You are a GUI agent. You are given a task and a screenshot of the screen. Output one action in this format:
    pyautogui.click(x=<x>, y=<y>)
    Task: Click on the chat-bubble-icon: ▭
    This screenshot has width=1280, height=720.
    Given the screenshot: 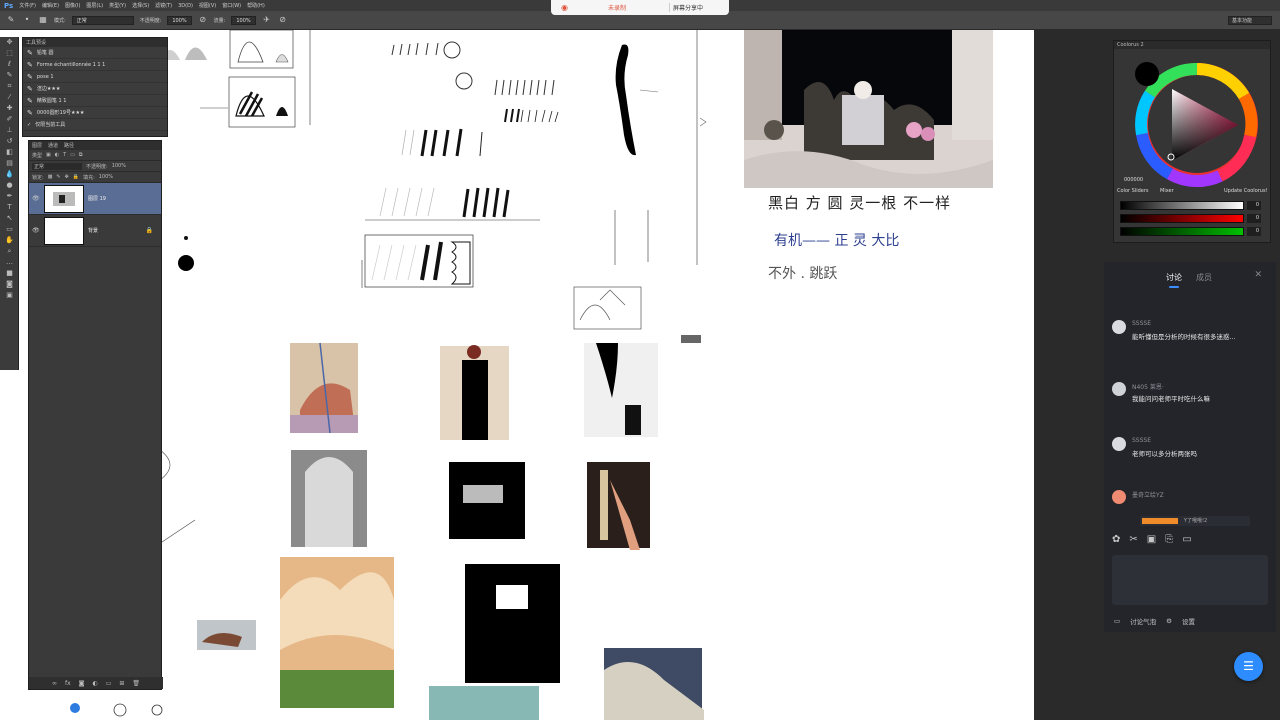 What is the action you would take?
    pyautogui.click(x=1186, y=539)
    